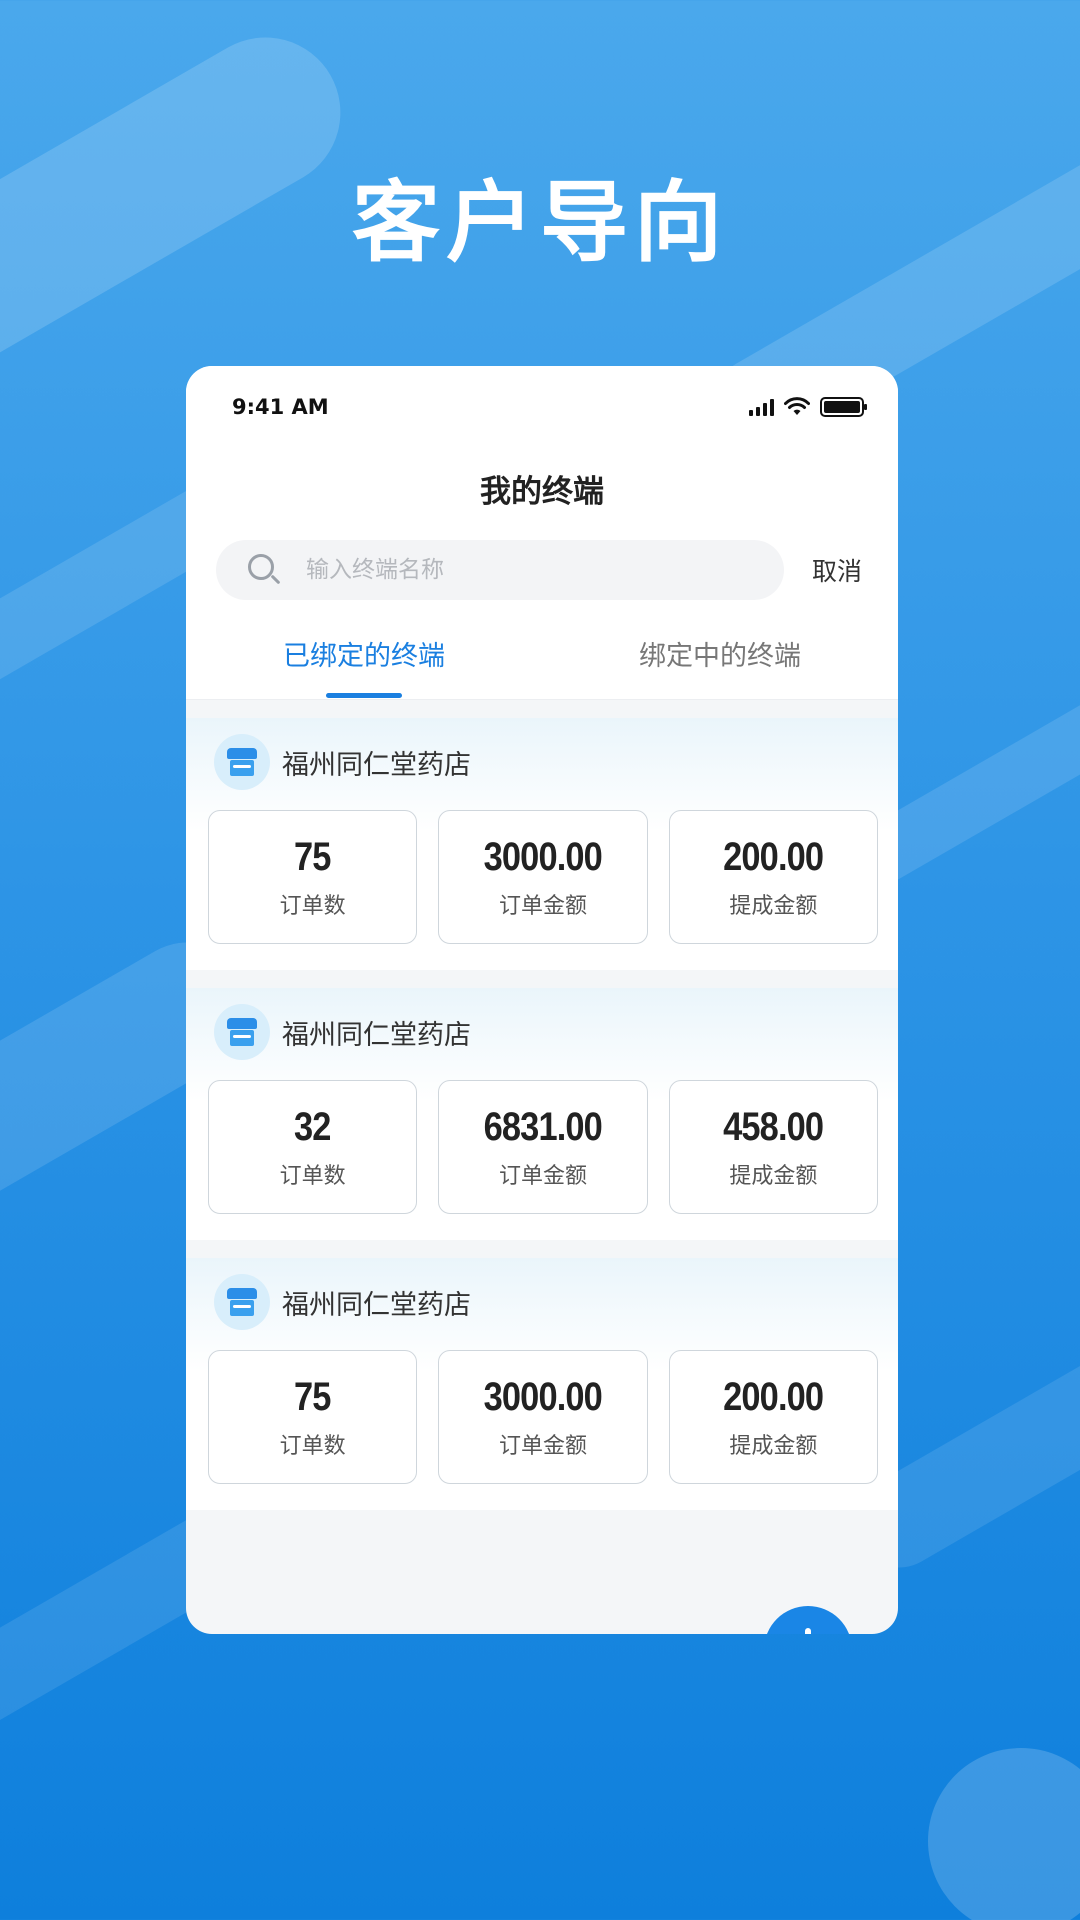  I want to click on tab-binding-terminals: 绑定中的终端, so click(720, 667).